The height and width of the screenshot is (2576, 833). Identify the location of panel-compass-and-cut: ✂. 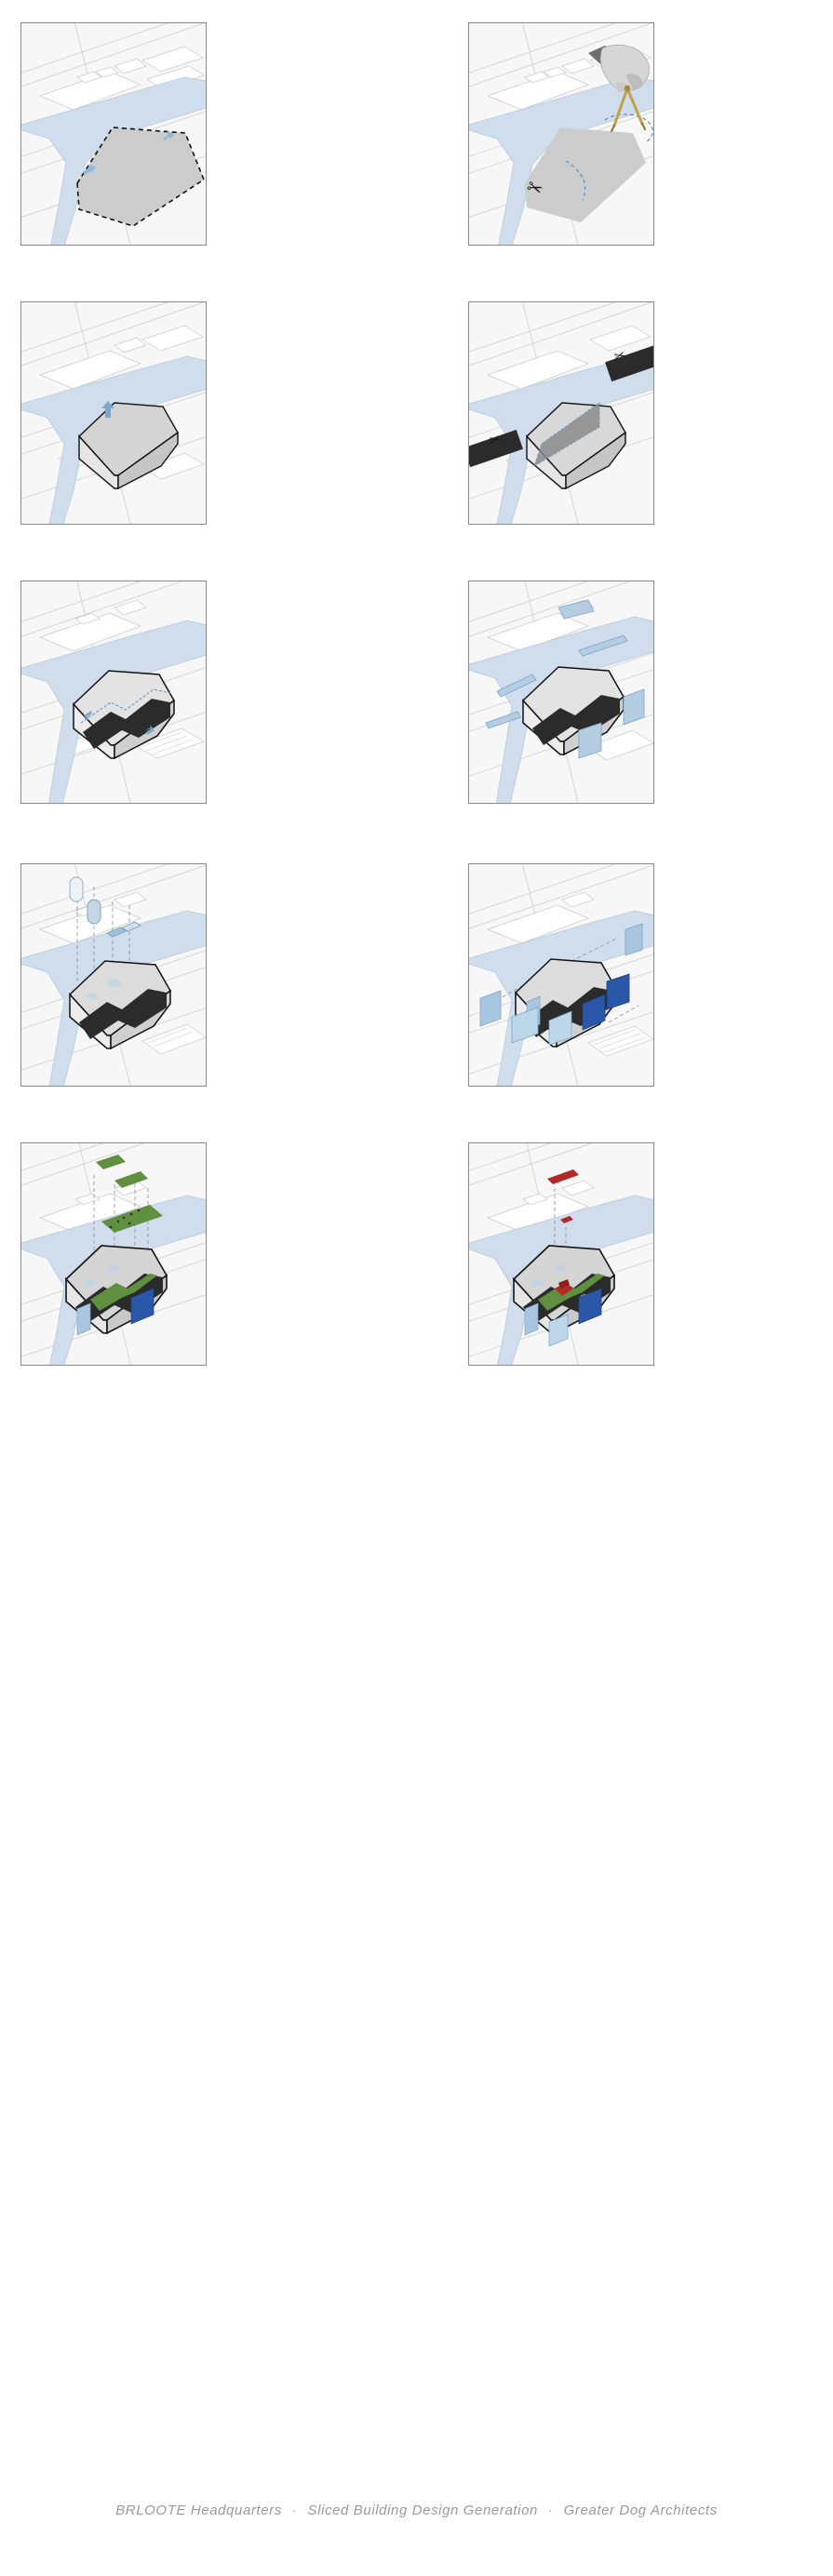
(561, 134).